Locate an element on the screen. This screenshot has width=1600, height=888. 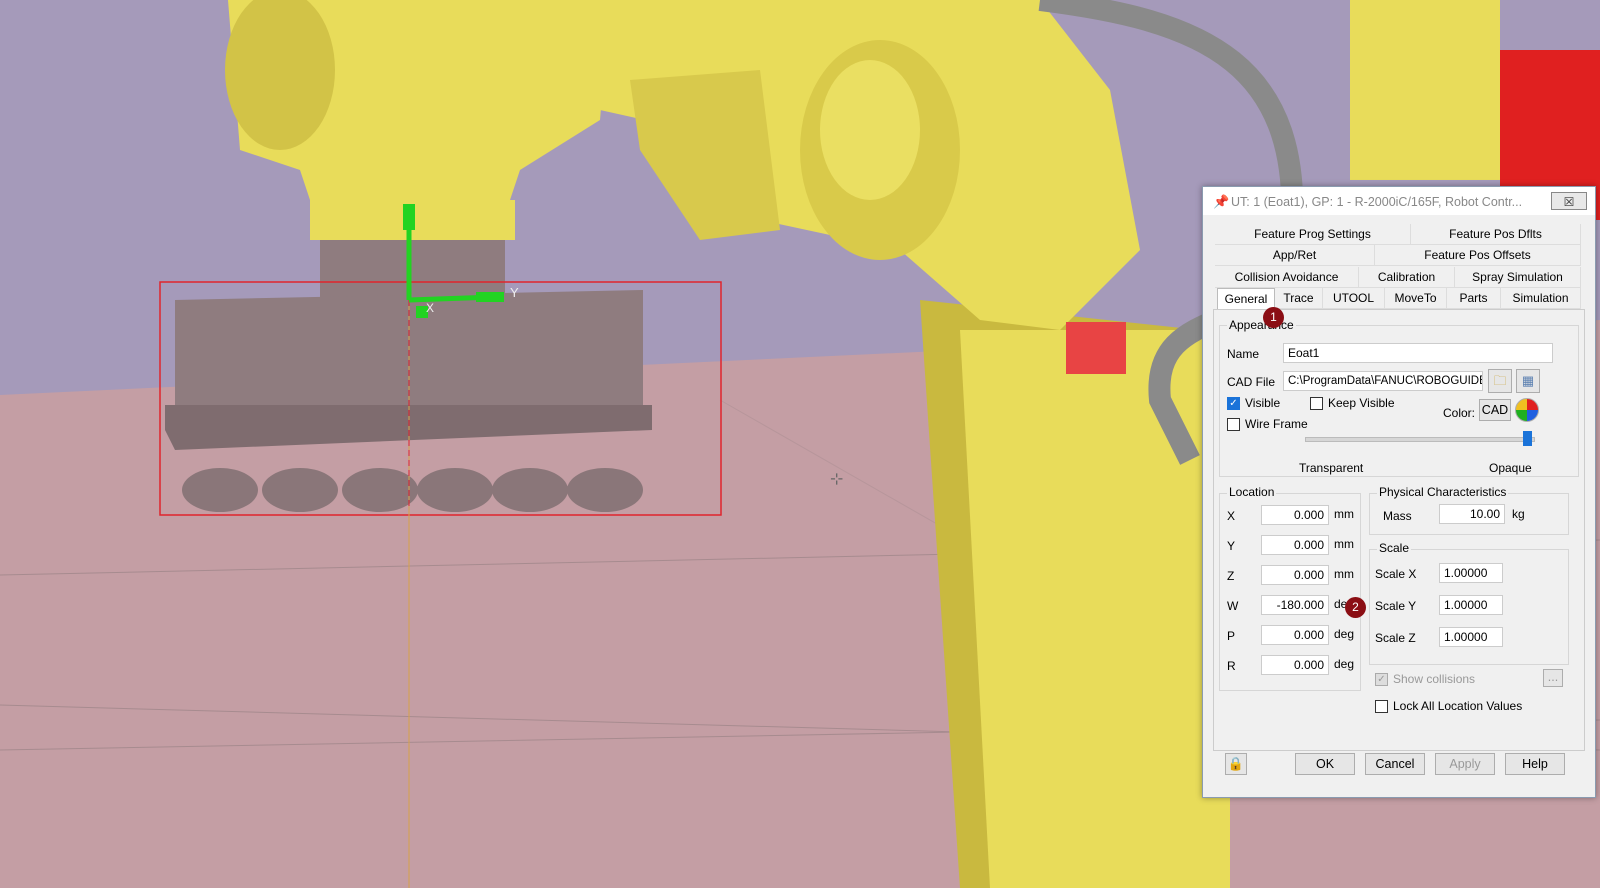
opaque-label: Opaque is located at coordinates (1510, 468).